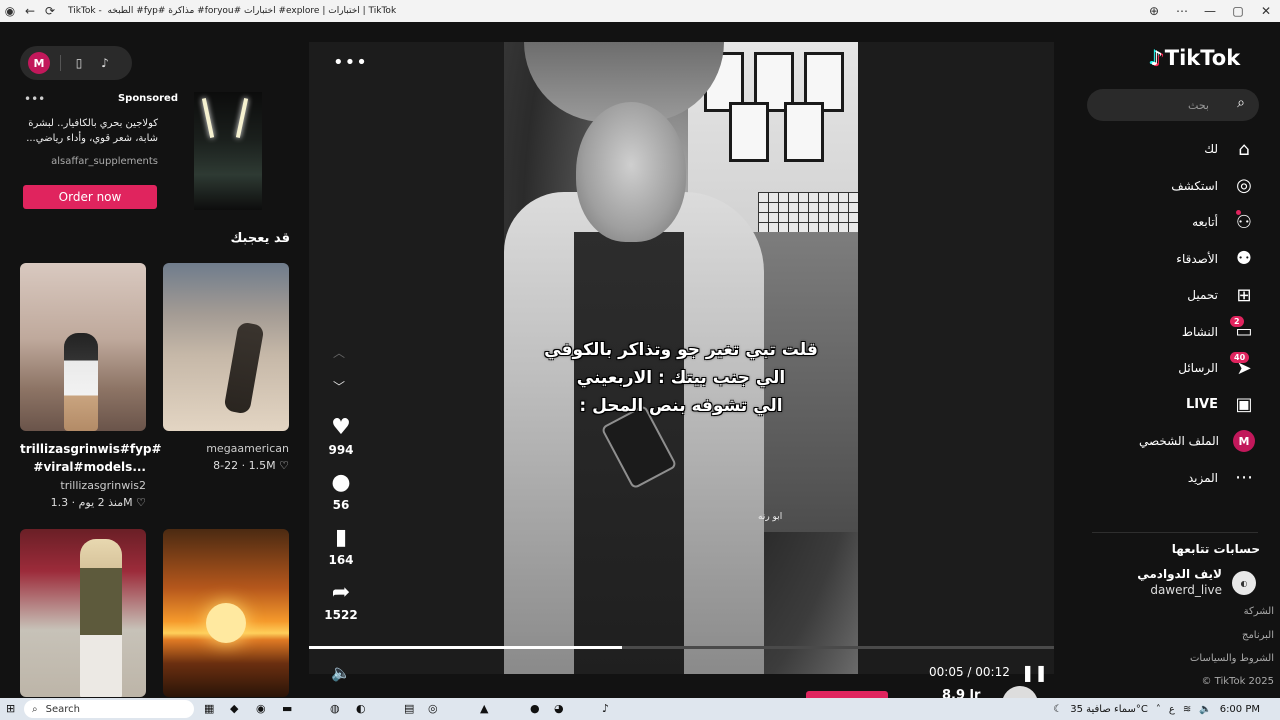 The height and width of the screenshot is (720, 1280). What do you see at coordinates (1175, 186) in the screenshot?
I see `sidebar-item-explore: استكشف ◎` at bounding box center [1175, 186].